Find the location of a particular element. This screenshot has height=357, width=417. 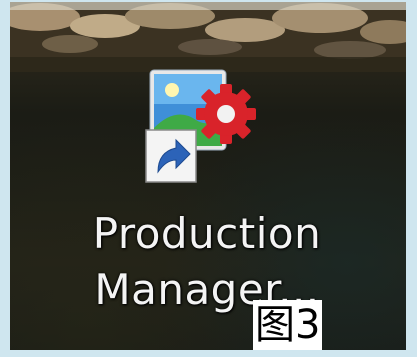

shortcut-arrow-icon is located at coordinates (171, 156).